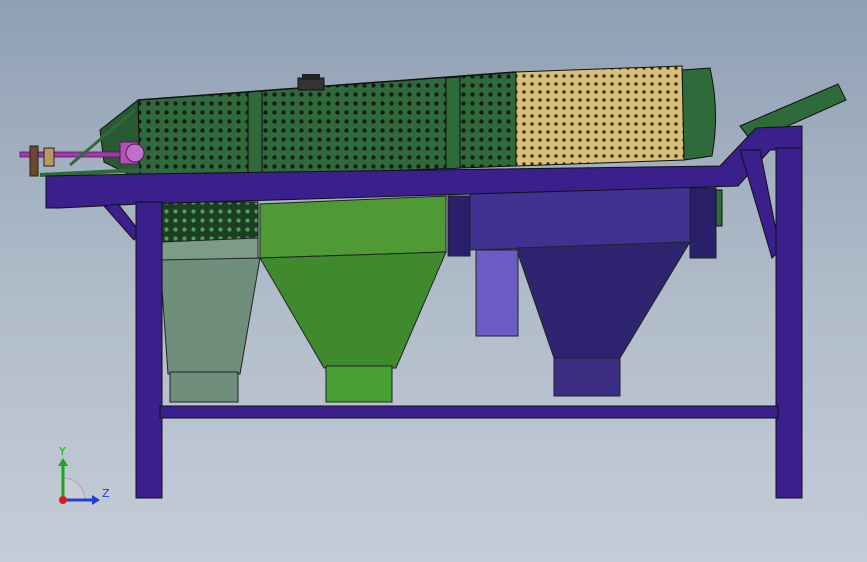  I want to click on axis-z-label: Z, so click(106, 493).